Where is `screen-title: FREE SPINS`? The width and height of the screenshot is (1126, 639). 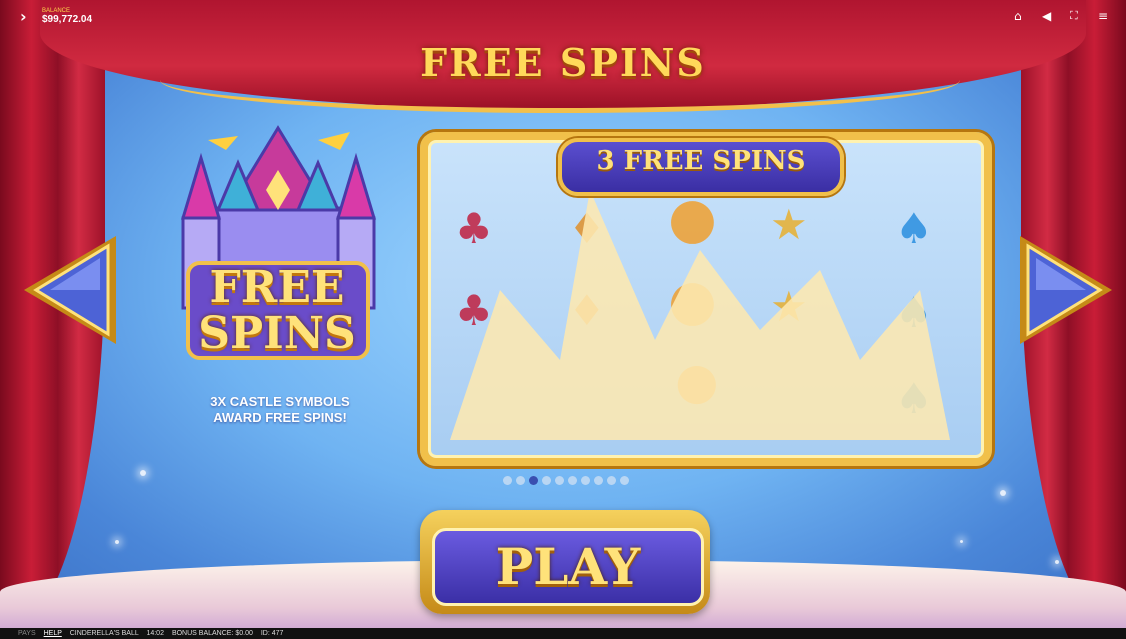 screen-title: FREE SPINS is located at coordinates (563, 62).